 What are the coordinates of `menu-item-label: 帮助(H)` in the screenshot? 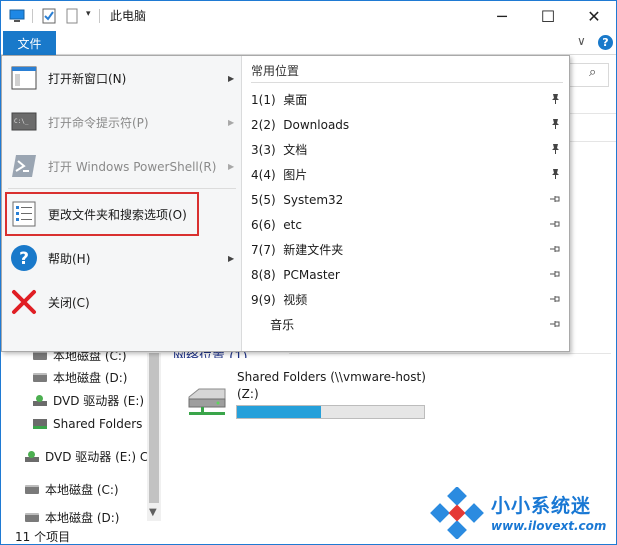 It's located at (69, 258).